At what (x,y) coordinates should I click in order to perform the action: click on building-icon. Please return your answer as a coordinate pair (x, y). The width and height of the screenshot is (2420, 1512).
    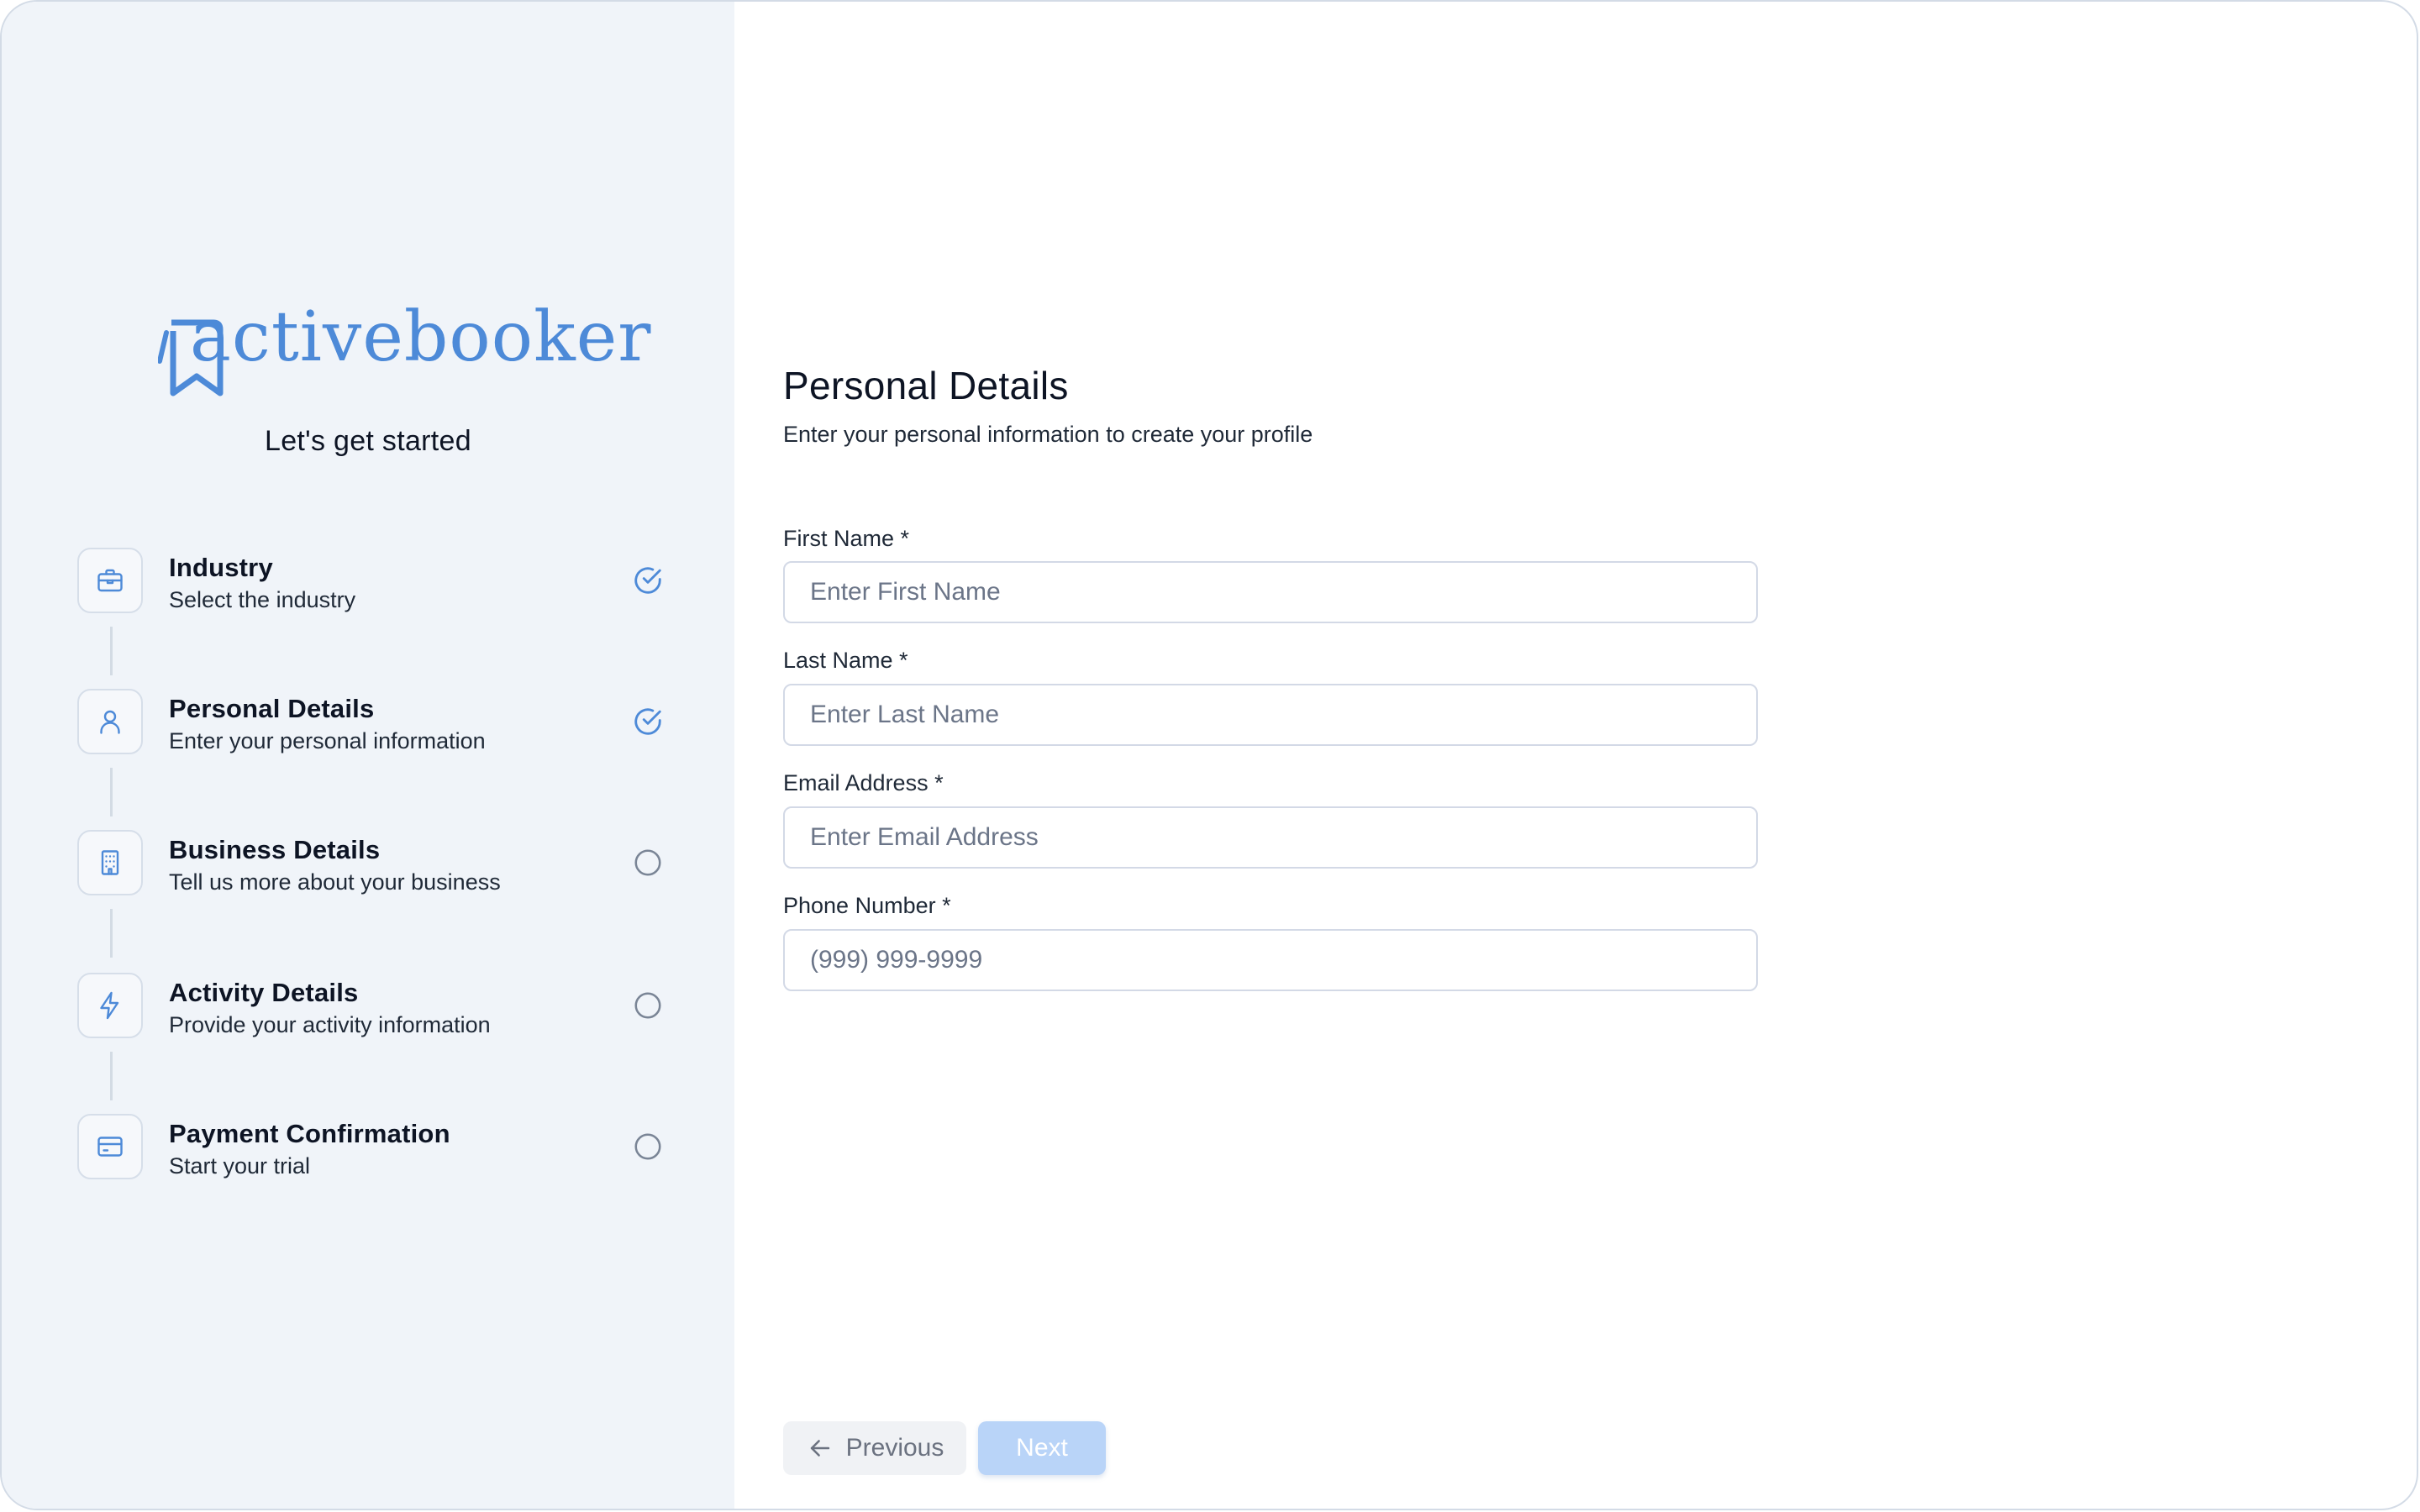
    Looking at the image, I should click on (110, 862).